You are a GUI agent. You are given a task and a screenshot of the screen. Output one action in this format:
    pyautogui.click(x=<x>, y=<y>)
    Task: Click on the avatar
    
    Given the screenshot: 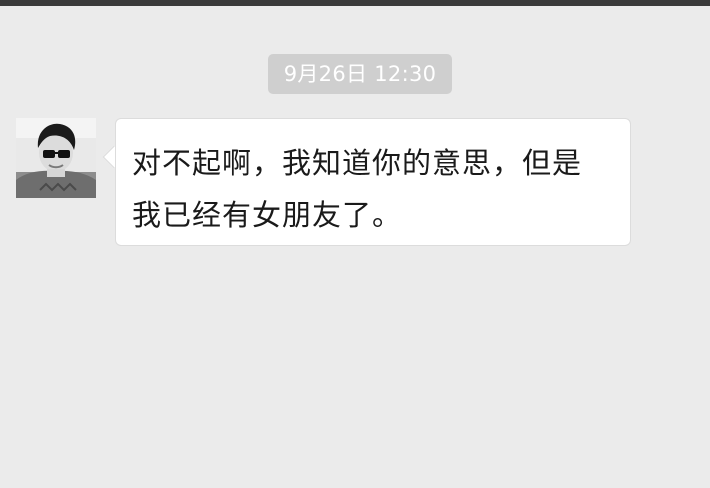 What is the action you would take?
    pyautogui.click(x=56, y=158)
    